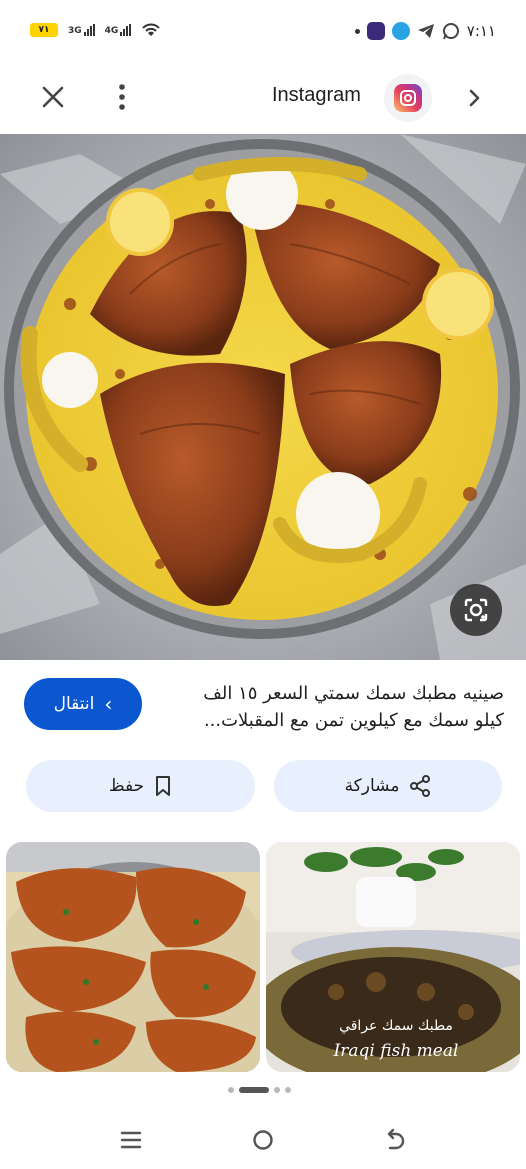  What do you see at coordinates (396, 1026) in the screenshot?
I see `related-overlay-arabic: مطبك سمك عراقي` at bounding box center [396, 1026].